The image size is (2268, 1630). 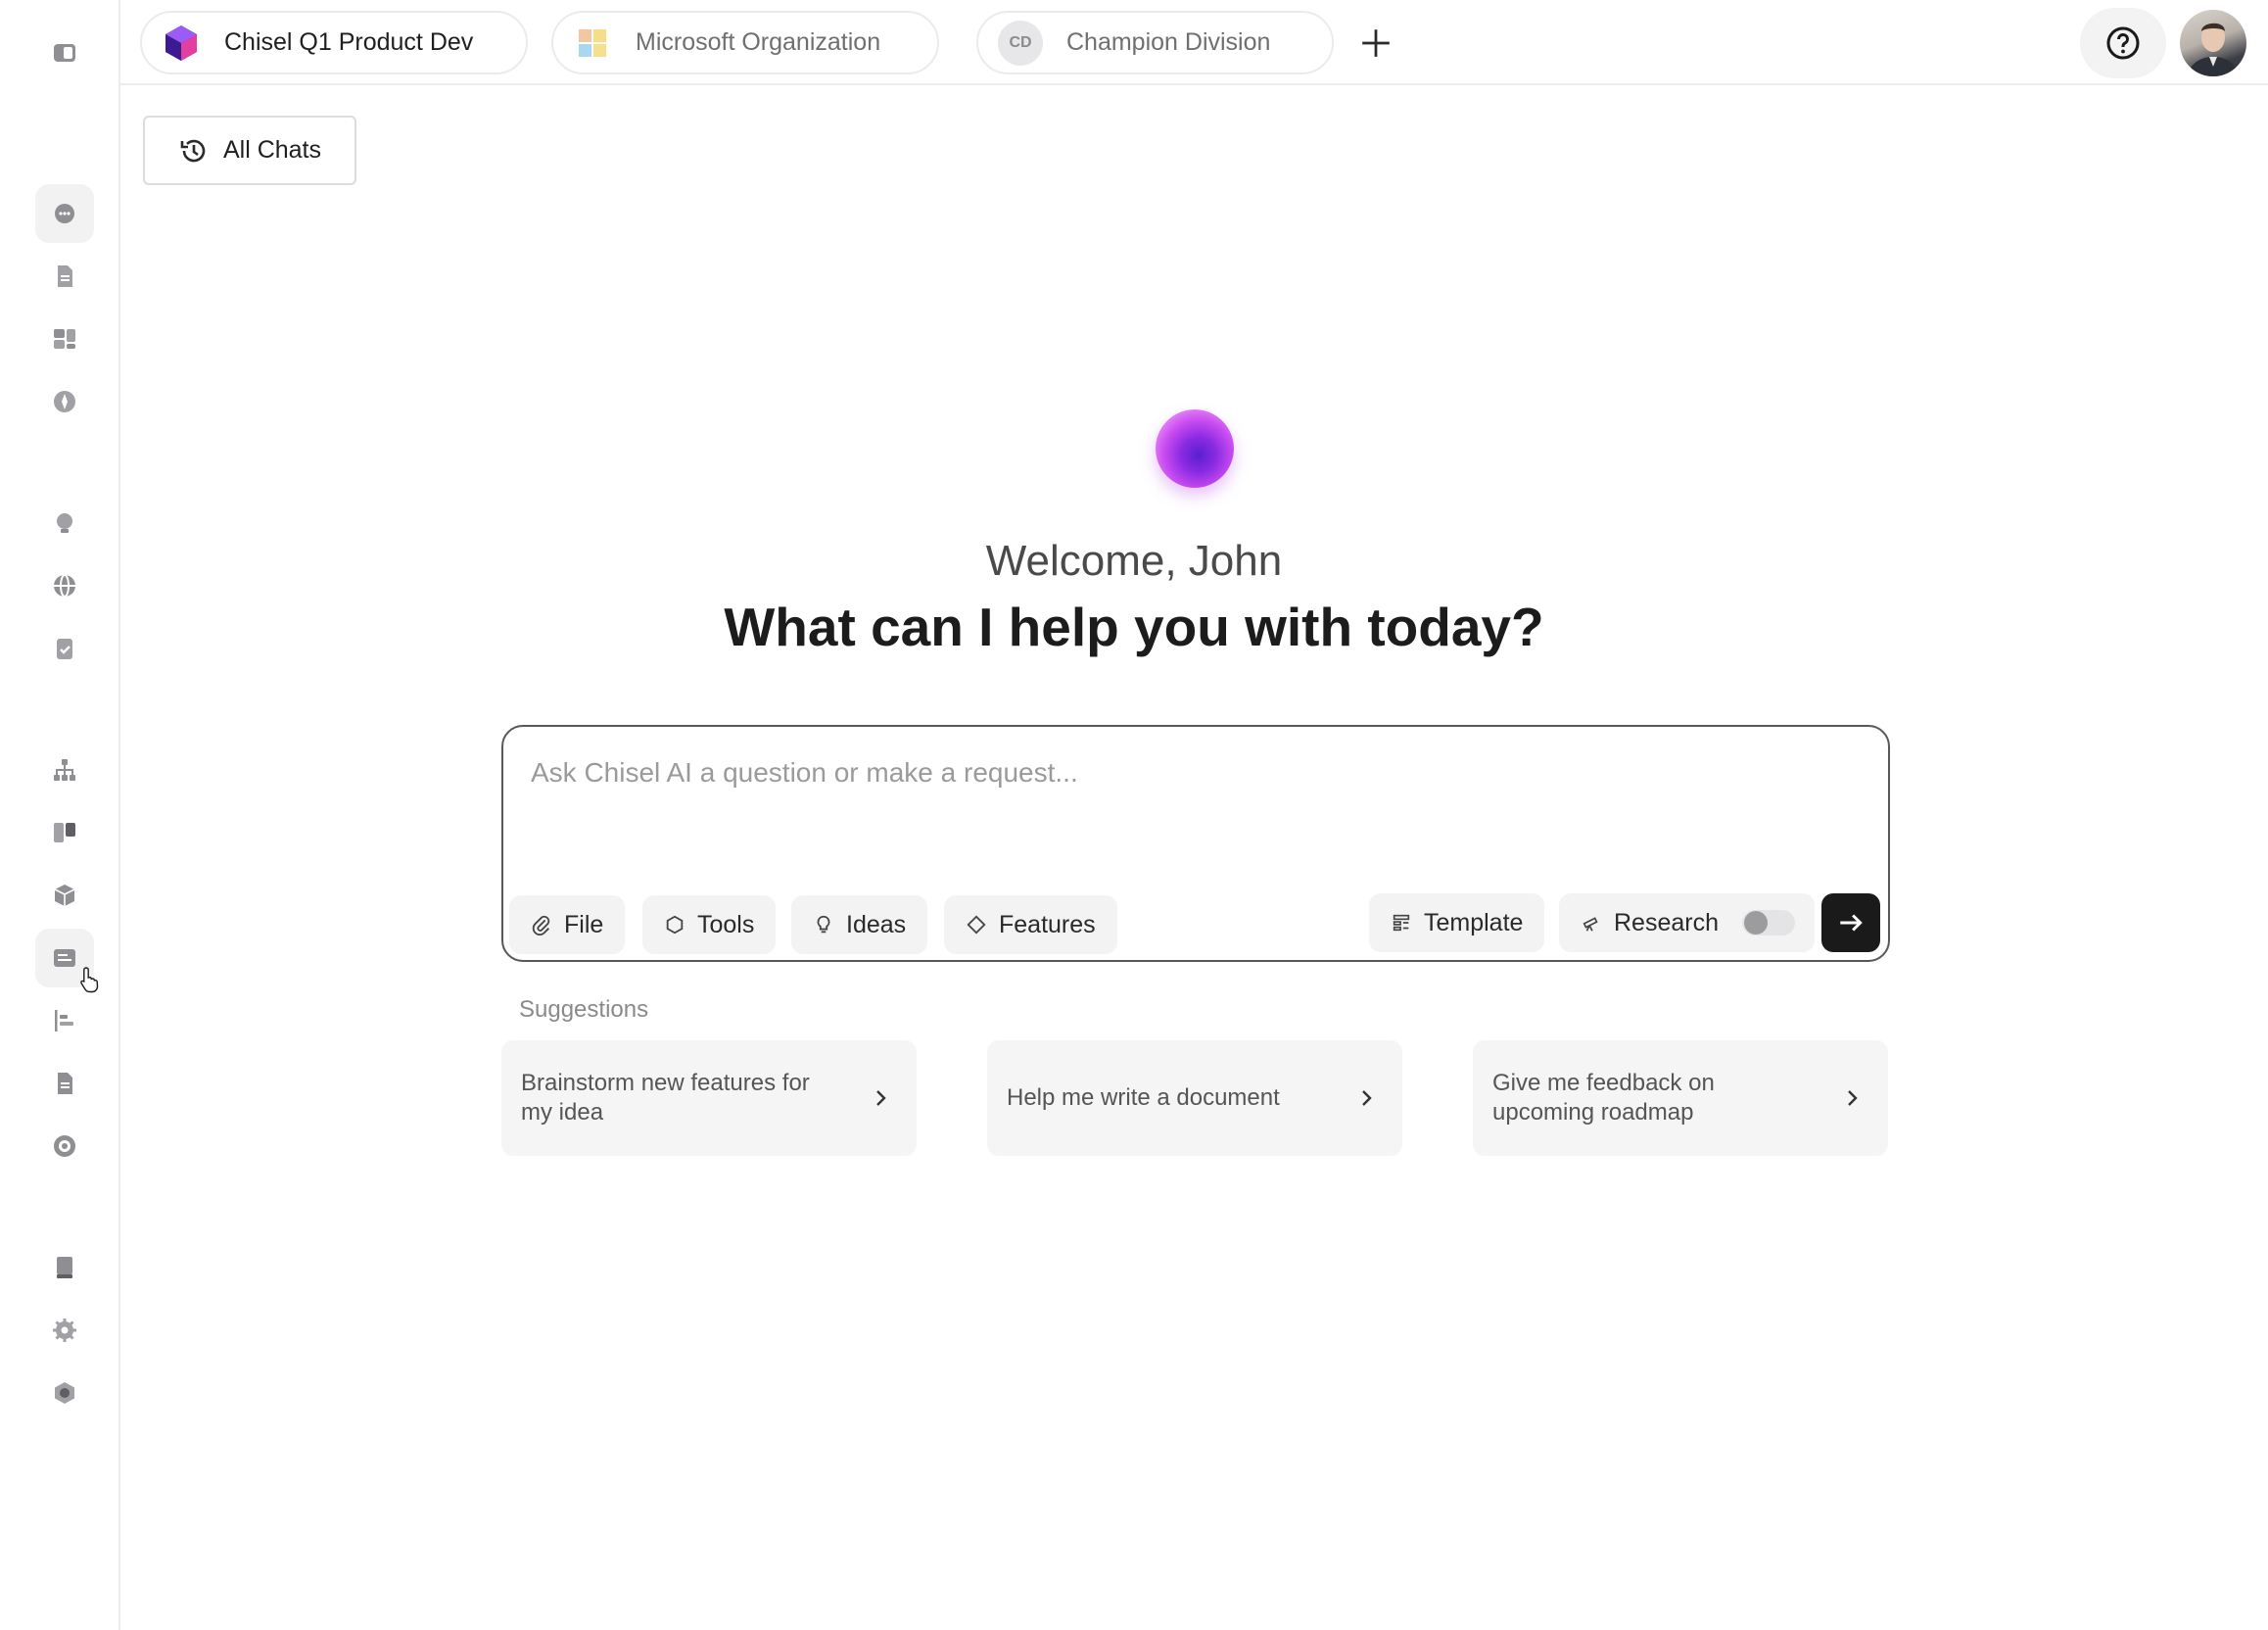 I want to click on attach-file-button: File, so click(x=567, y=925).